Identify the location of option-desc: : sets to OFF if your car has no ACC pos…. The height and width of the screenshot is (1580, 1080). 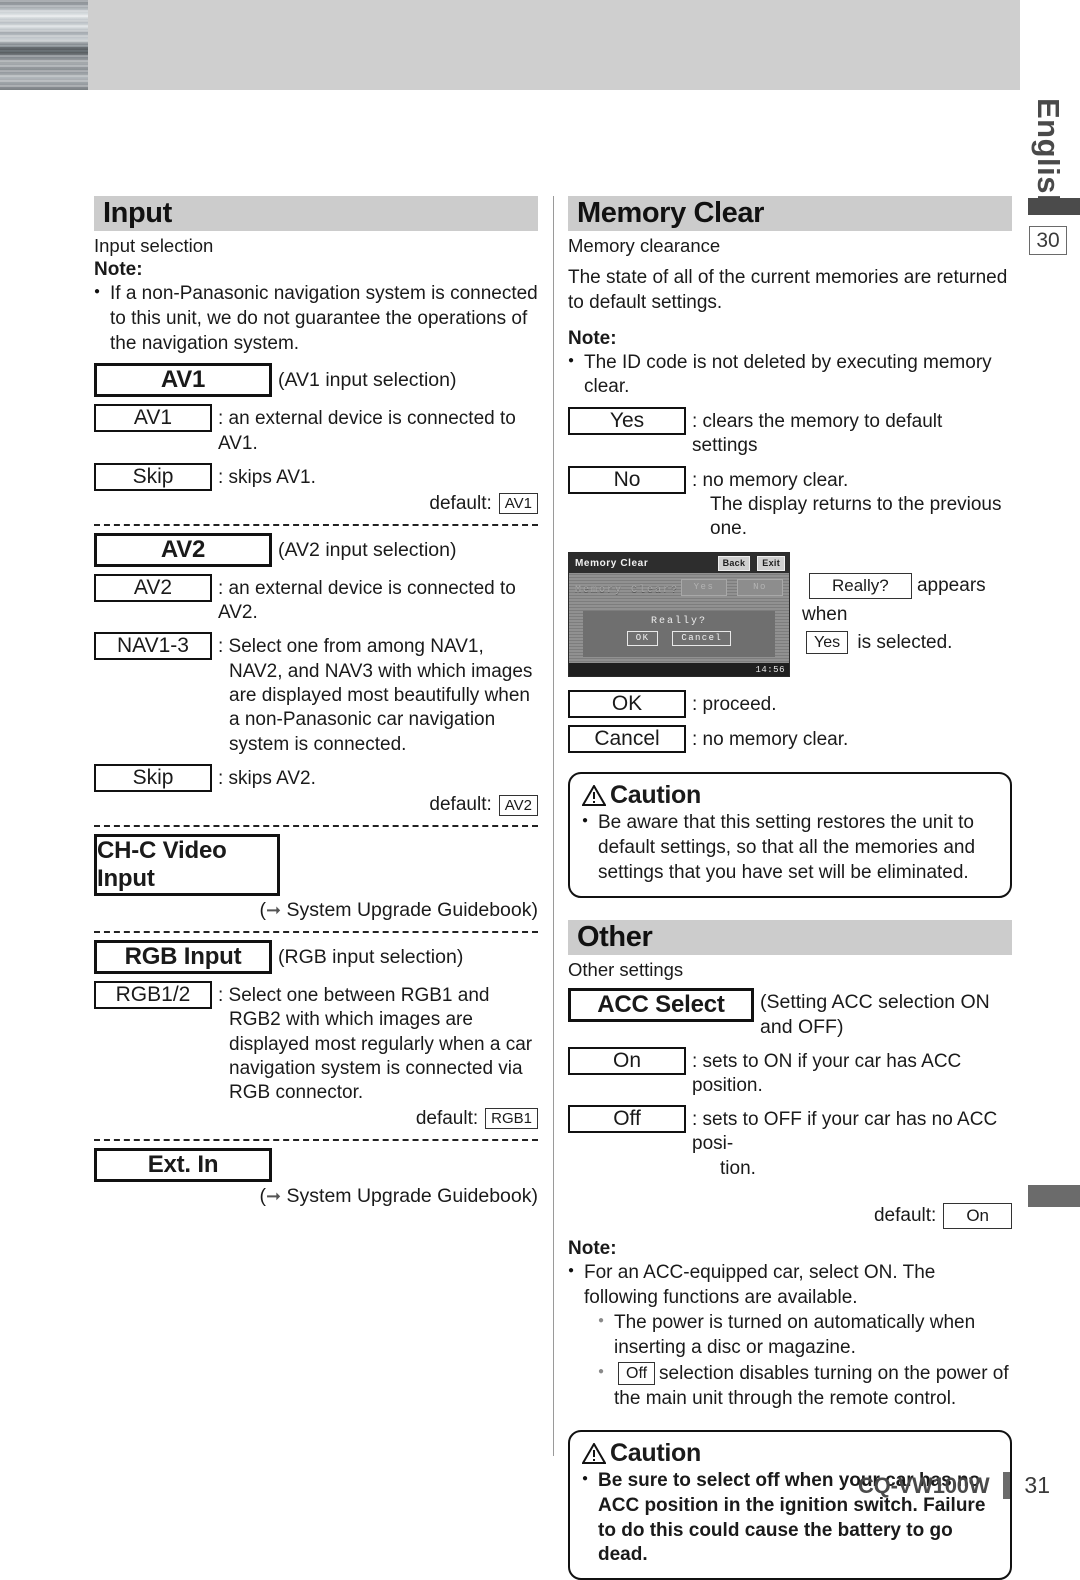
(845, 1132).